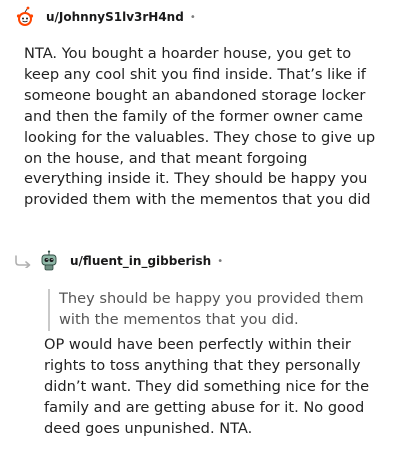 The height and width of the screenshot is (464, 400). I want to click on robot-avatar-icon, so click(49, 261).